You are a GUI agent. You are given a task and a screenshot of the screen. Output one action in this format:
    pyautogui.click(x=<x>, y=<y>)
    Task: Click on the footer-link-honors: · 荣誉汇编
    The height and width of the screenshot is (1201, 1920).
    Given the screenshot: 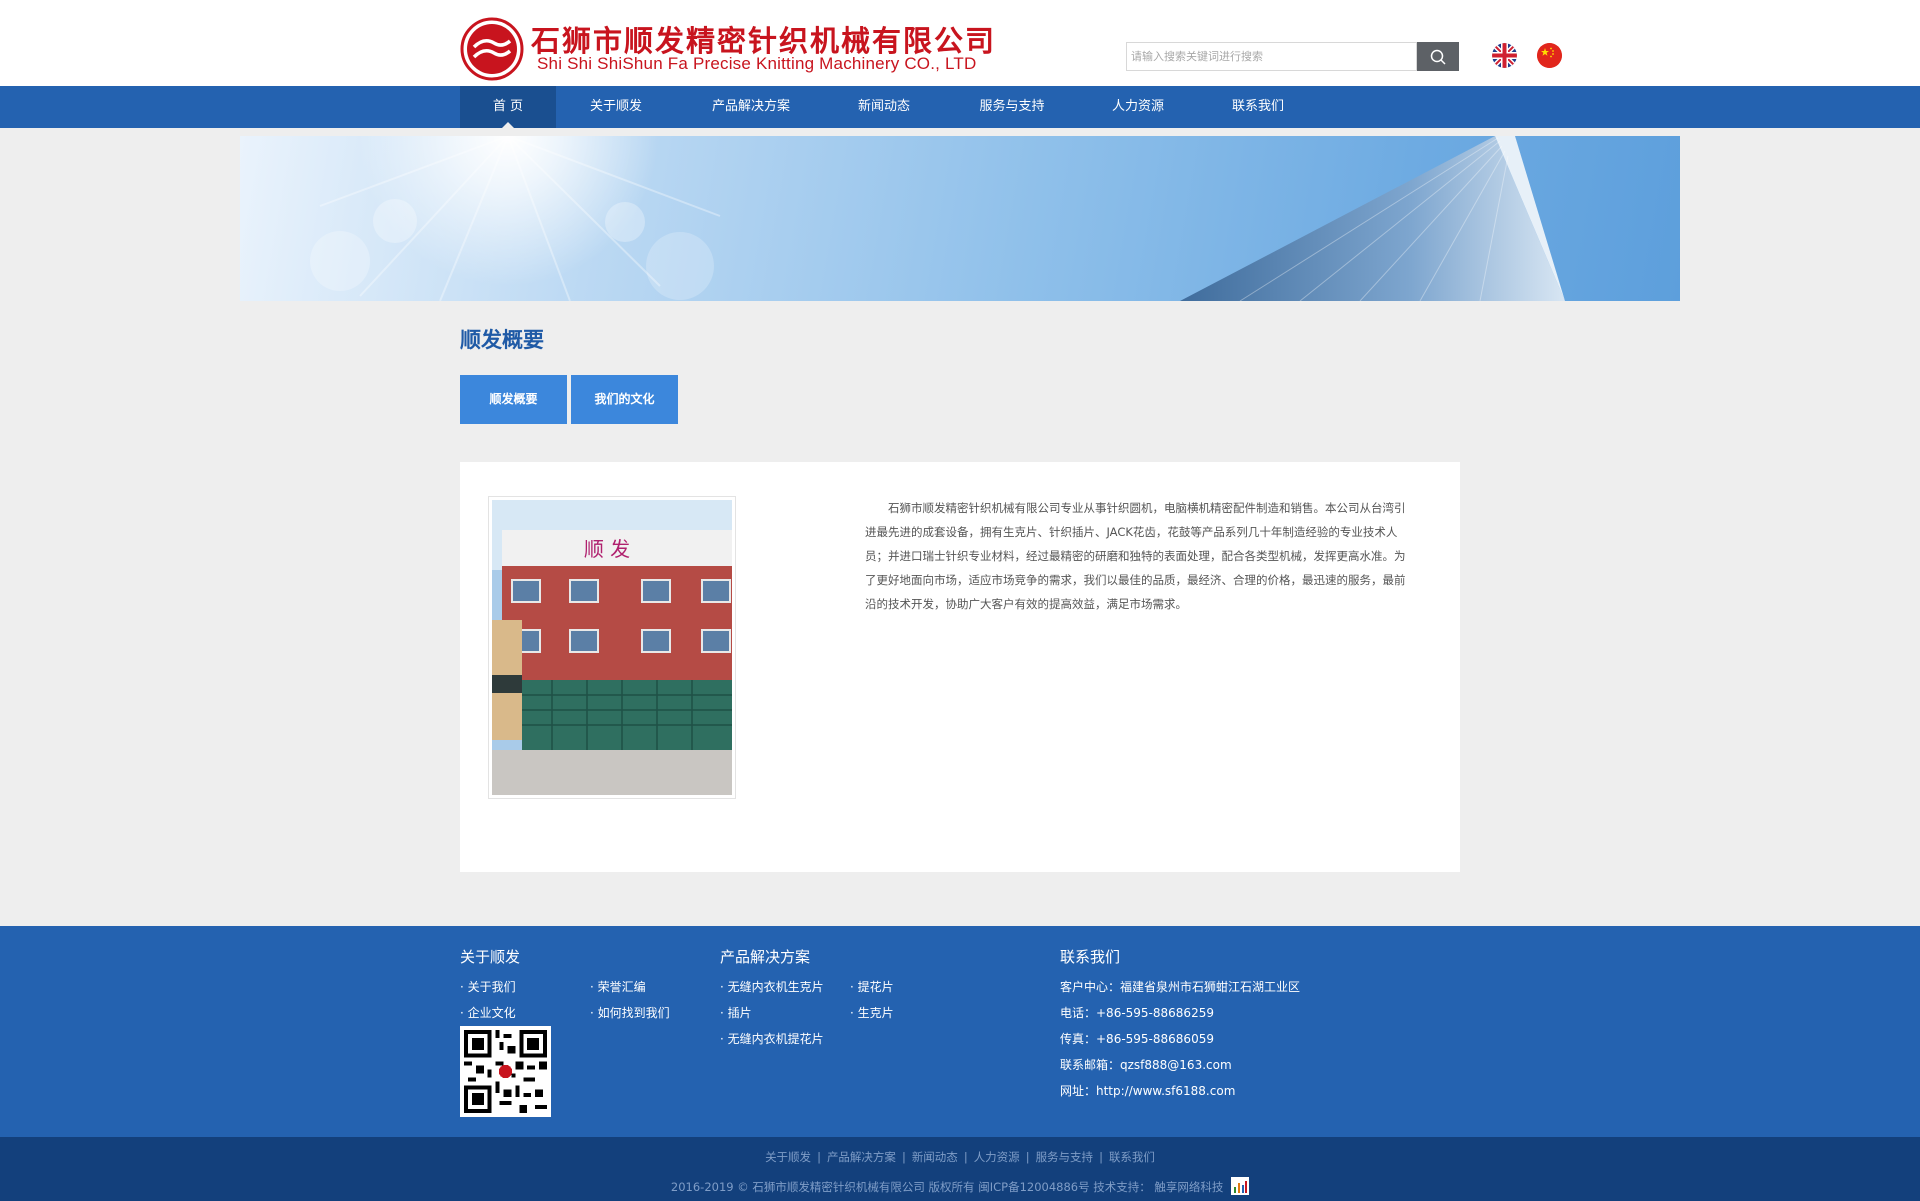 What is the action you would take?
    pyautogui.click(x=618, y=986)
    